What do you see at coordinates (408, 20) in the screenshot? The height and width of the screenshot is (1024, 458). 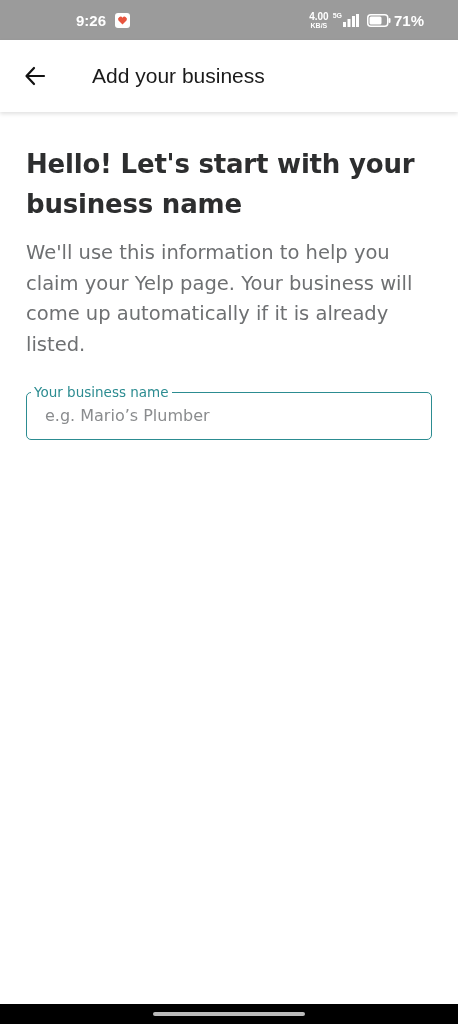 I see `battery-percentage: 71%` at bounding box center [408, 20].